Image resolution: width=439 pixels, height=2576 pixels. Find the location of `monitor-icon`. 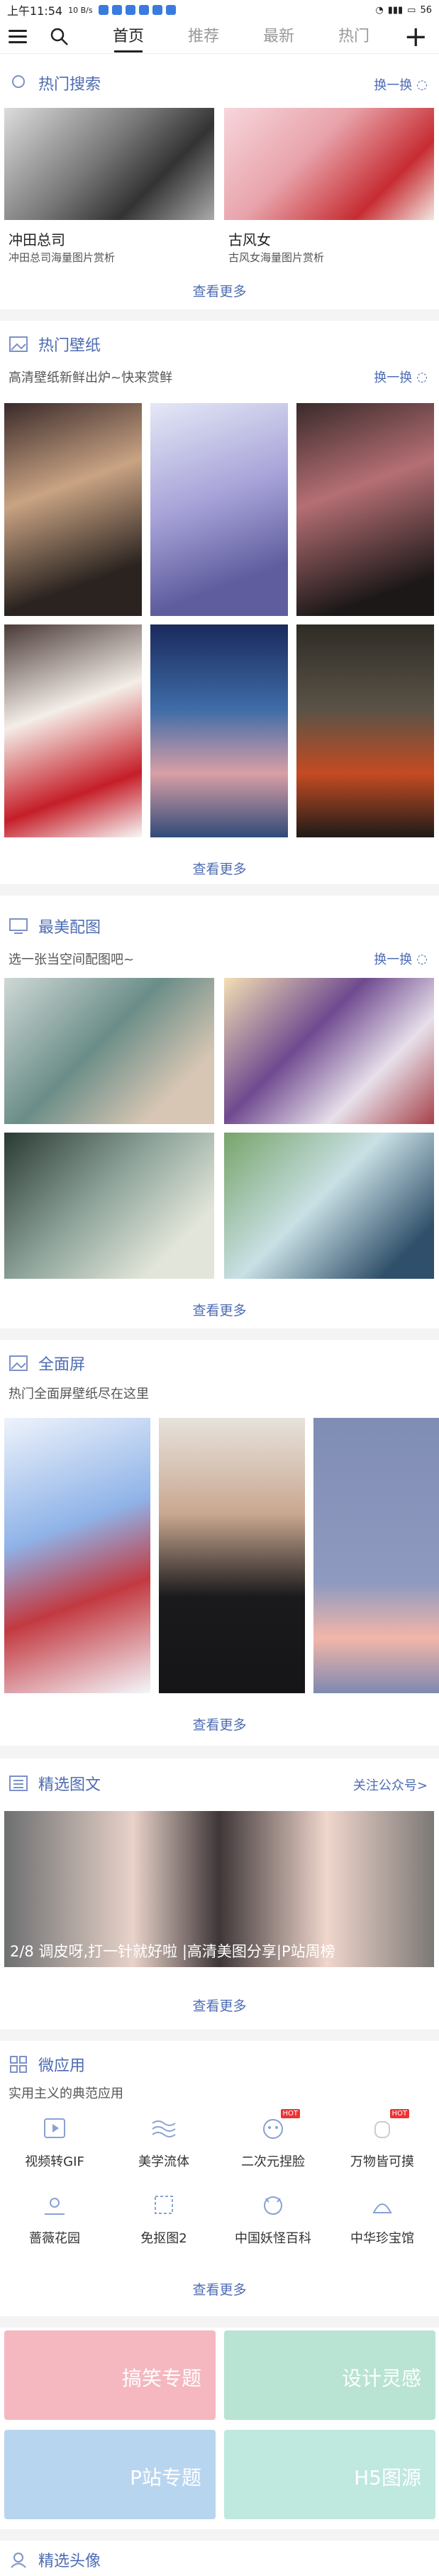

monitor-icon is located at coordinates (18, 926).